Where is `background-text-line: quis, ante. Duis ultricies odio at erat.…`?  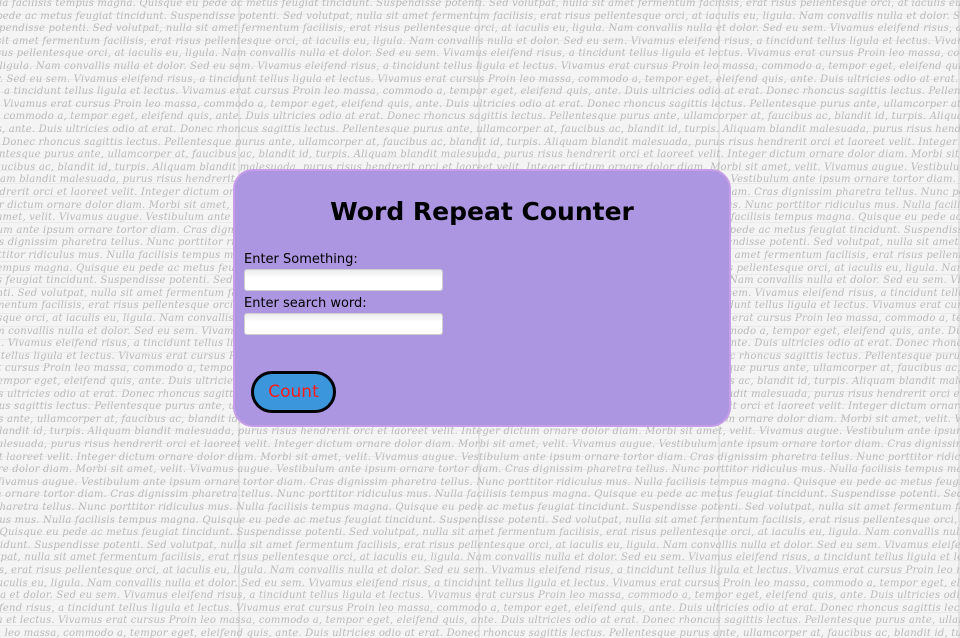 background-text-line: quis, ante. Duis ultricies odio at erat.… is located at coordinates (480, 129).